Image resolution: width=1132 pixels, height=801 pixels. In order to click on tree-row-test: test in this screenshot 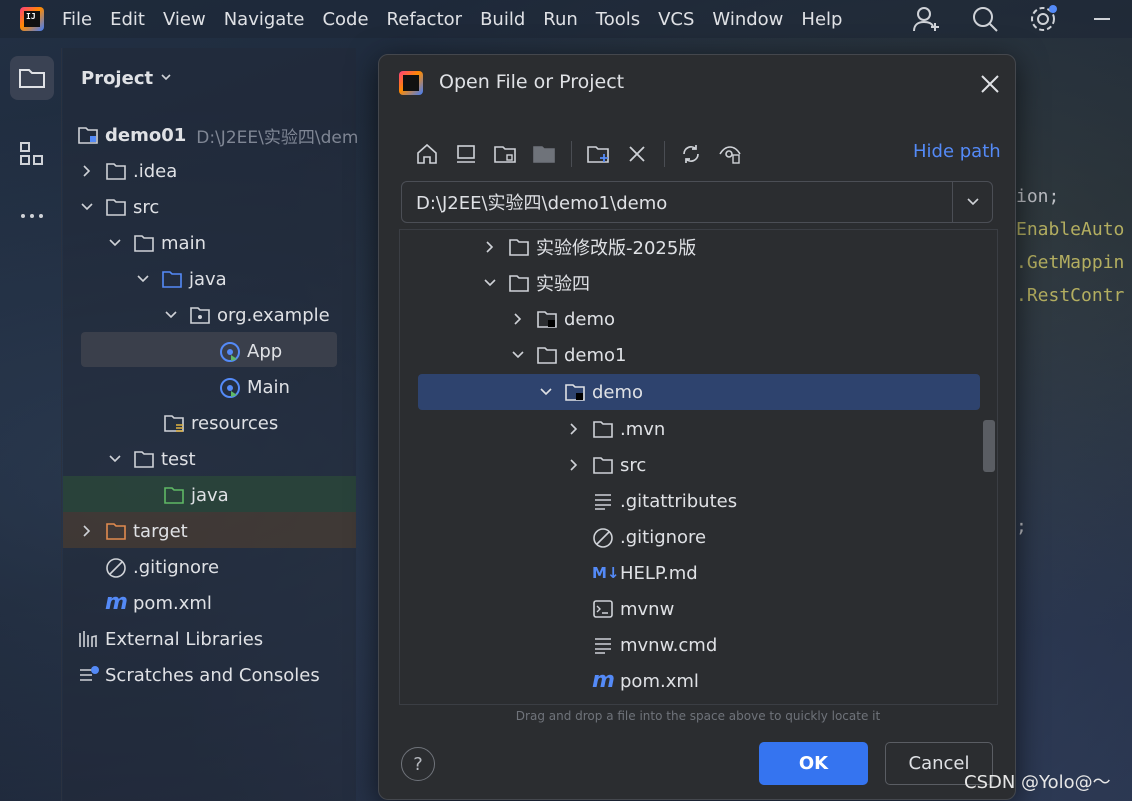, I will do `click(150, 459)`.